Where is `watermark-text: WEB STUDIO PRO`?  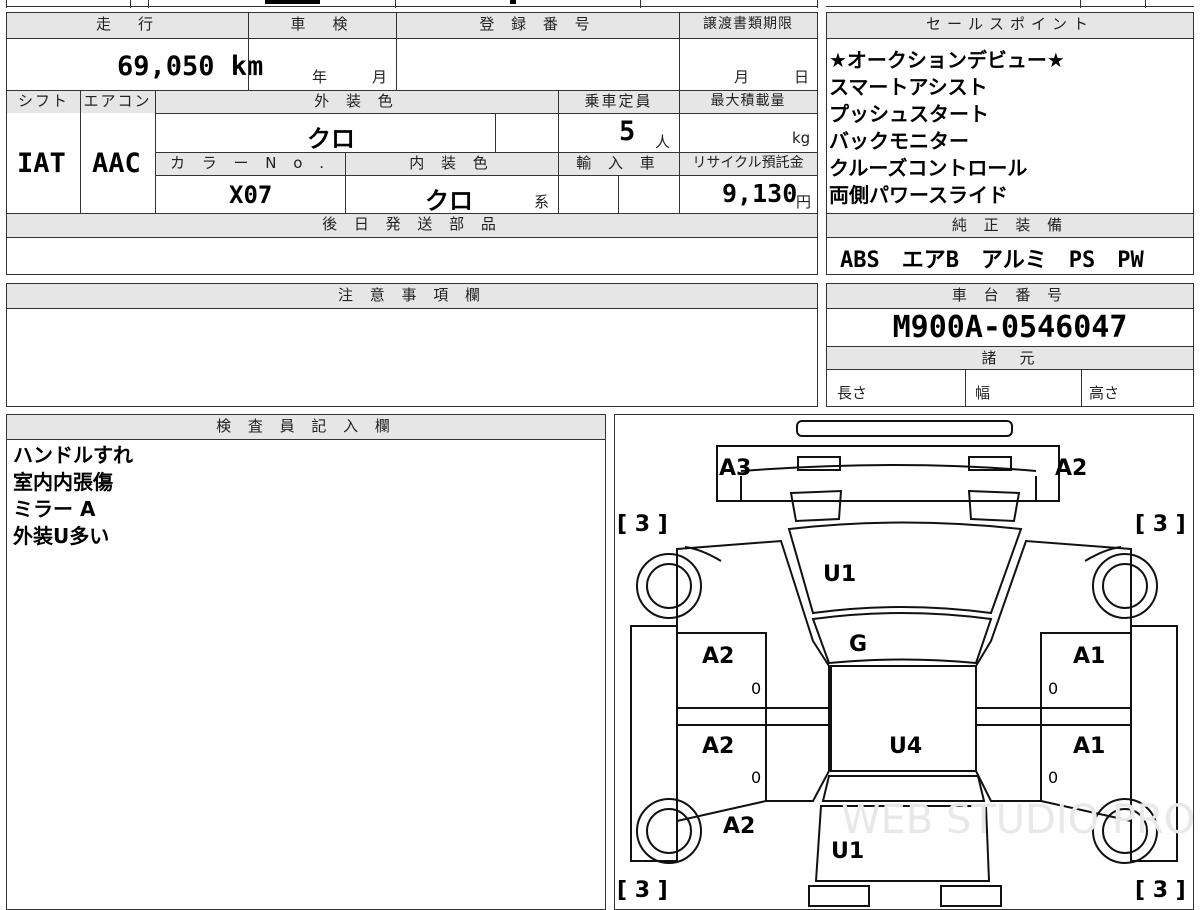 watermark-text: WEB STUDIO PRO is located at coordinates (1017, 820).